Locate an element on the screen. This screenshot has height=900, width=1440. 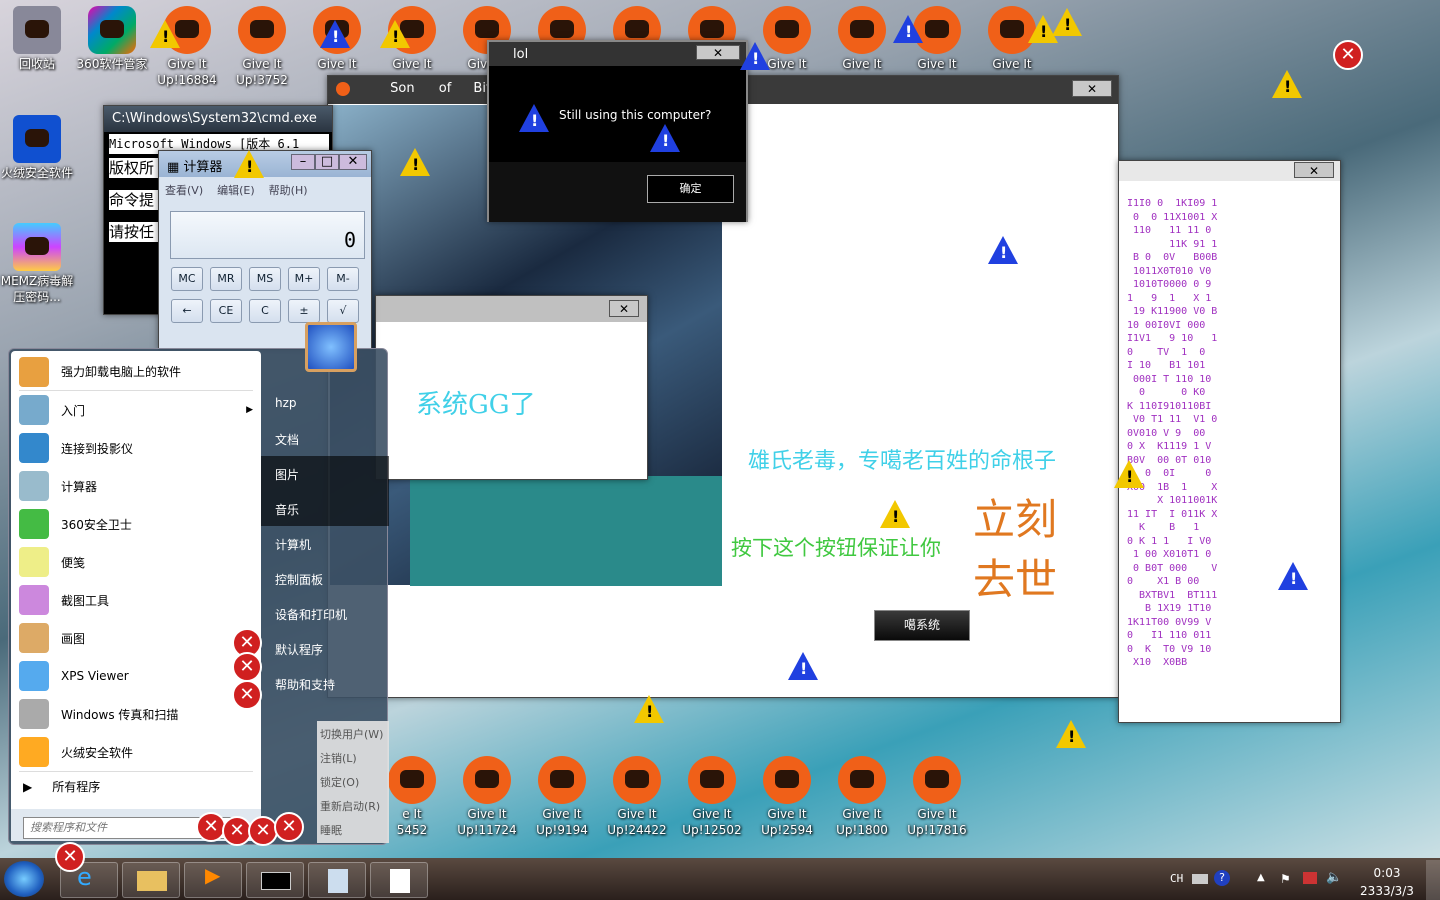
start-menu-link: 计算机 is located at coordinates (325, 543).